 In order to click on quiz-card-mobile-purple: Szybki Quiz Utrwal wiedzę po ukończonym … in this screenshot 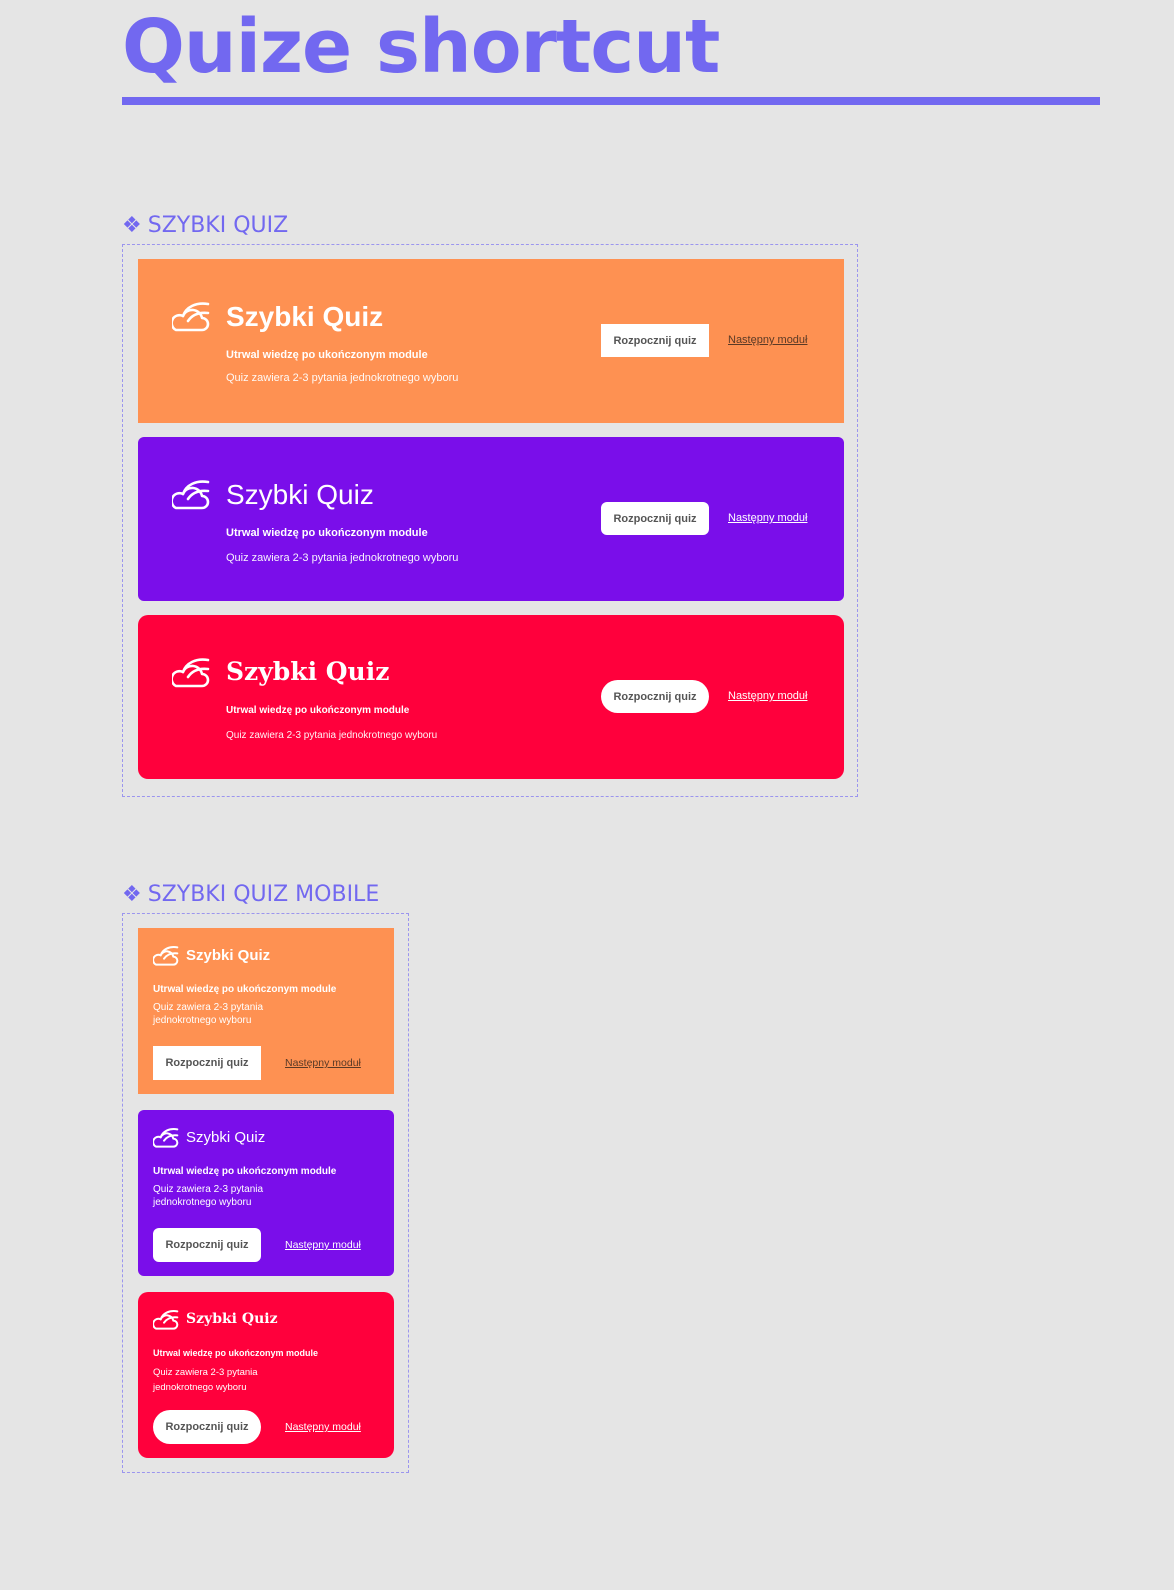, I will do `click(266, 1193)`.